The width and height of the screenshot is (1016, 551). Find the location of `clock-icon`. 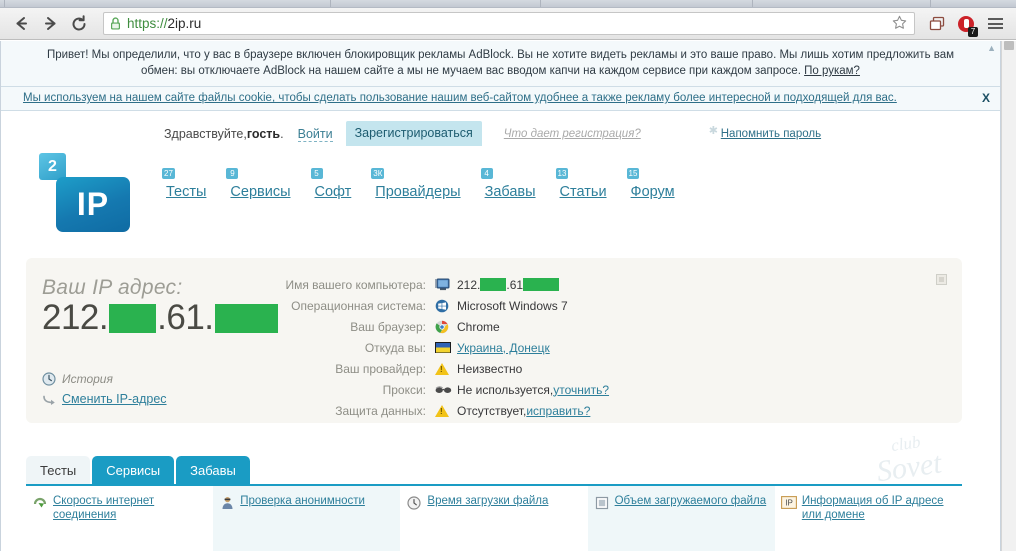

clock-icon is located at coordinates (414, 502).